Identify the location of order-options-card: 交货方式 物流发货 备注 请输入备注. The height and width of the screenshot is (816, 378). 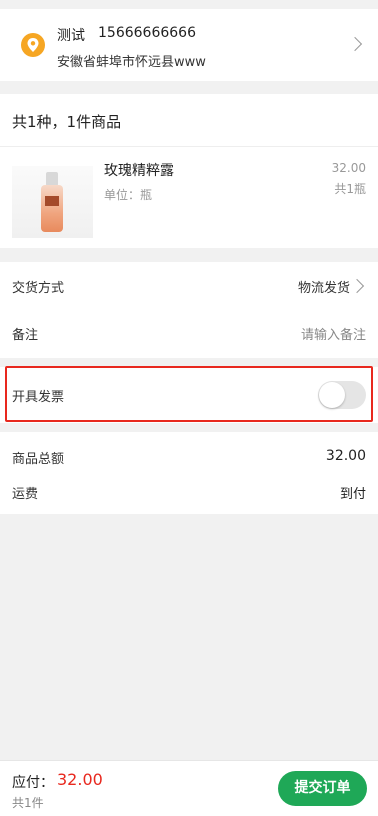
(189, 310).